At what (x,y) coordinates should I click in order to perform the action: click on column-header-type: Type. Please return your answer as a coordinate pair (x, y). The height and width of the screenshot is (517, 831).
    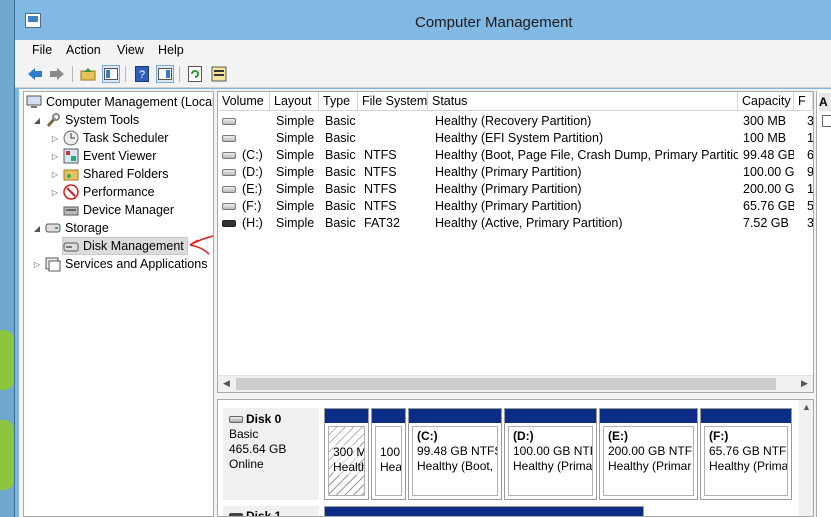
    Looking at the image, I should click on (338, 101).